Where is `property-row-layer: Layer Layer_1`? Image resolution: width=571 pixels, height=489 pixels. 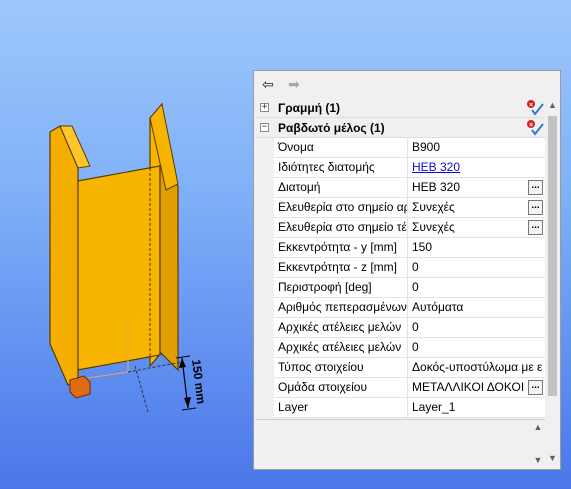 property-row-layer: Layer Layer_1 is located at coordinates (409, 408).